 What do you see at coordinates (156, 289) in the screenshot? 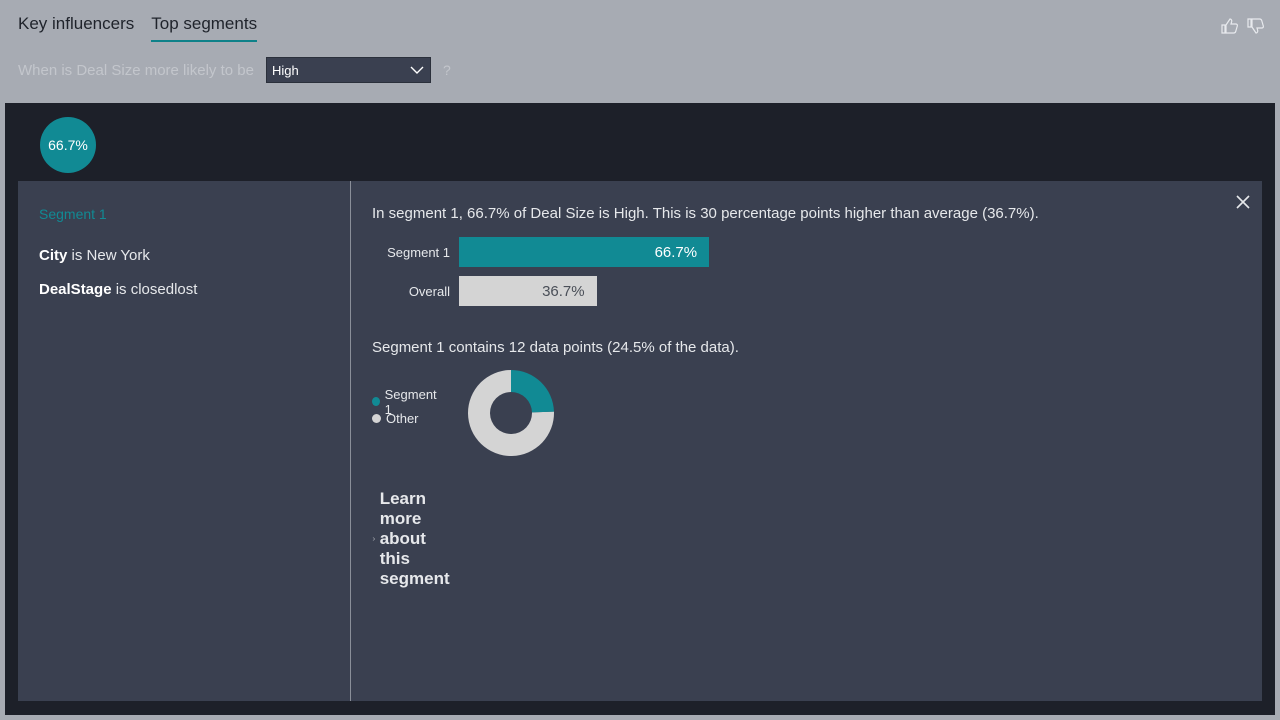
I see `condition-operator: is closedlost` at bounding box center [156, 289].